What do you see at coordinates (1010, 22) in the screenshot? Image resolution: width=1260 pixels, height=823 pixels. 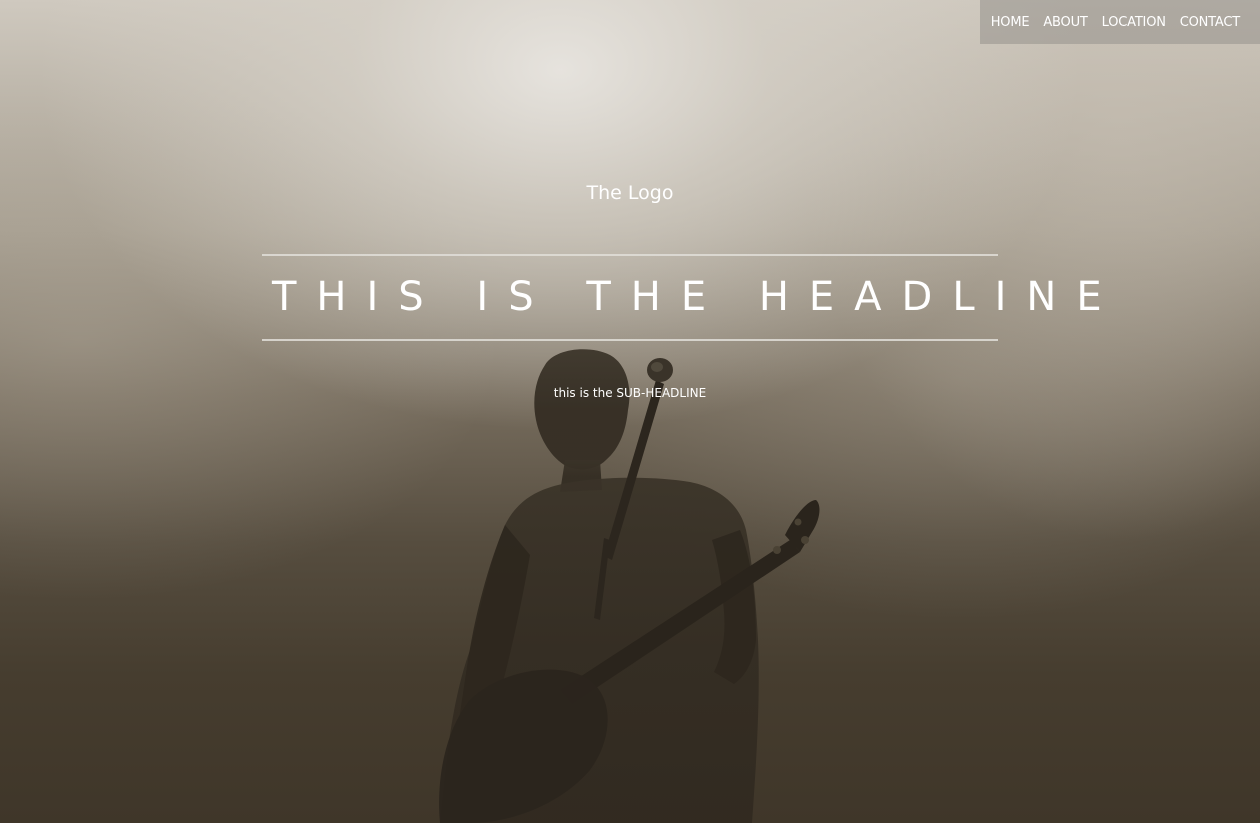 I see `nav-item-home: HOME` at bounding box center [1010, 22].